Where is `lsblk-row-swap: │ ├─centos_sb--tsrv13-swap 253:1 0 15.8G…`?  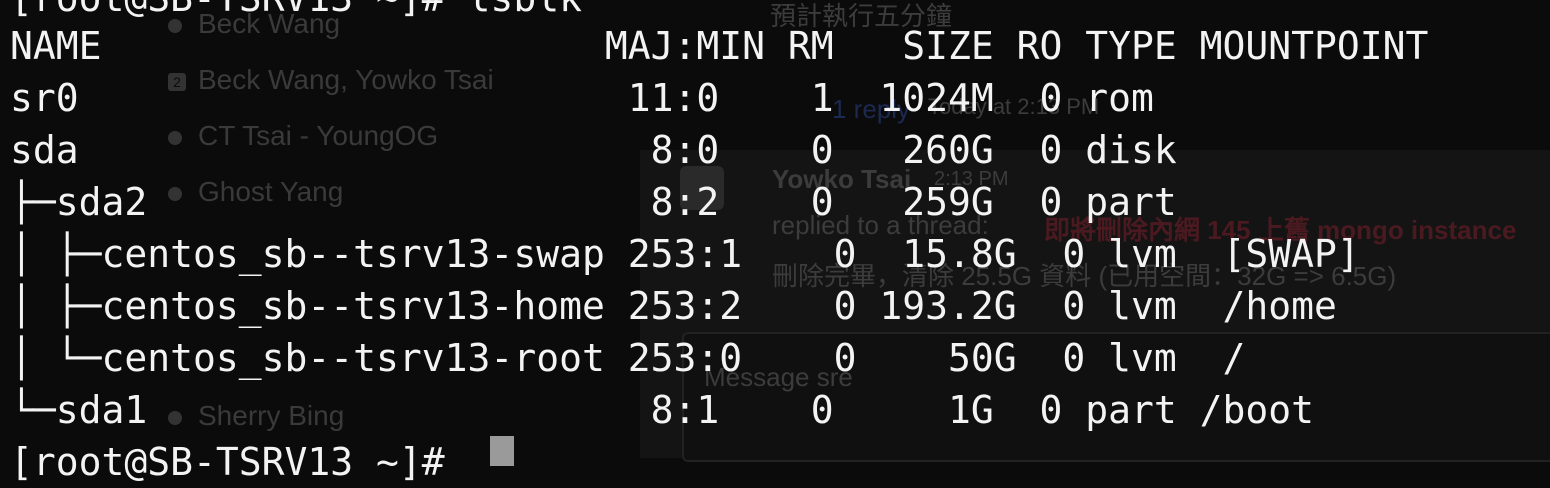 lsblk-row-swap: │ ├─centos_sb--tsrv13-swap 253:1 0 15.8G… is located at coordinates (685, 254).